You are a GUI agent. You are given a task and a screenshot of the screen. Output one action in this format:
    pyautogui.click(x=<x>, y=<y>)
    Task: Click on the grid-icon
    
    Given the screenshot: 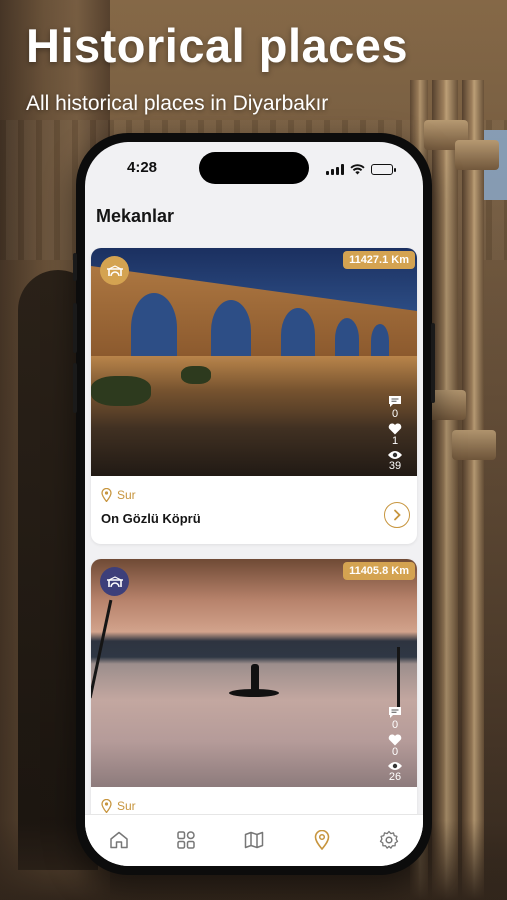 What is the action you would take?
    pyautogui.click(x=186, y=840)
    